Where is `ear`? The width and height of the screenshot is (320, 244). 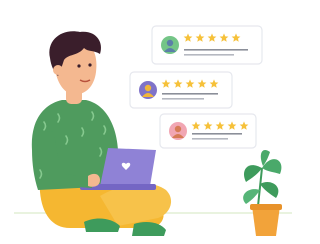 ear is located at coordinates (58, 70).